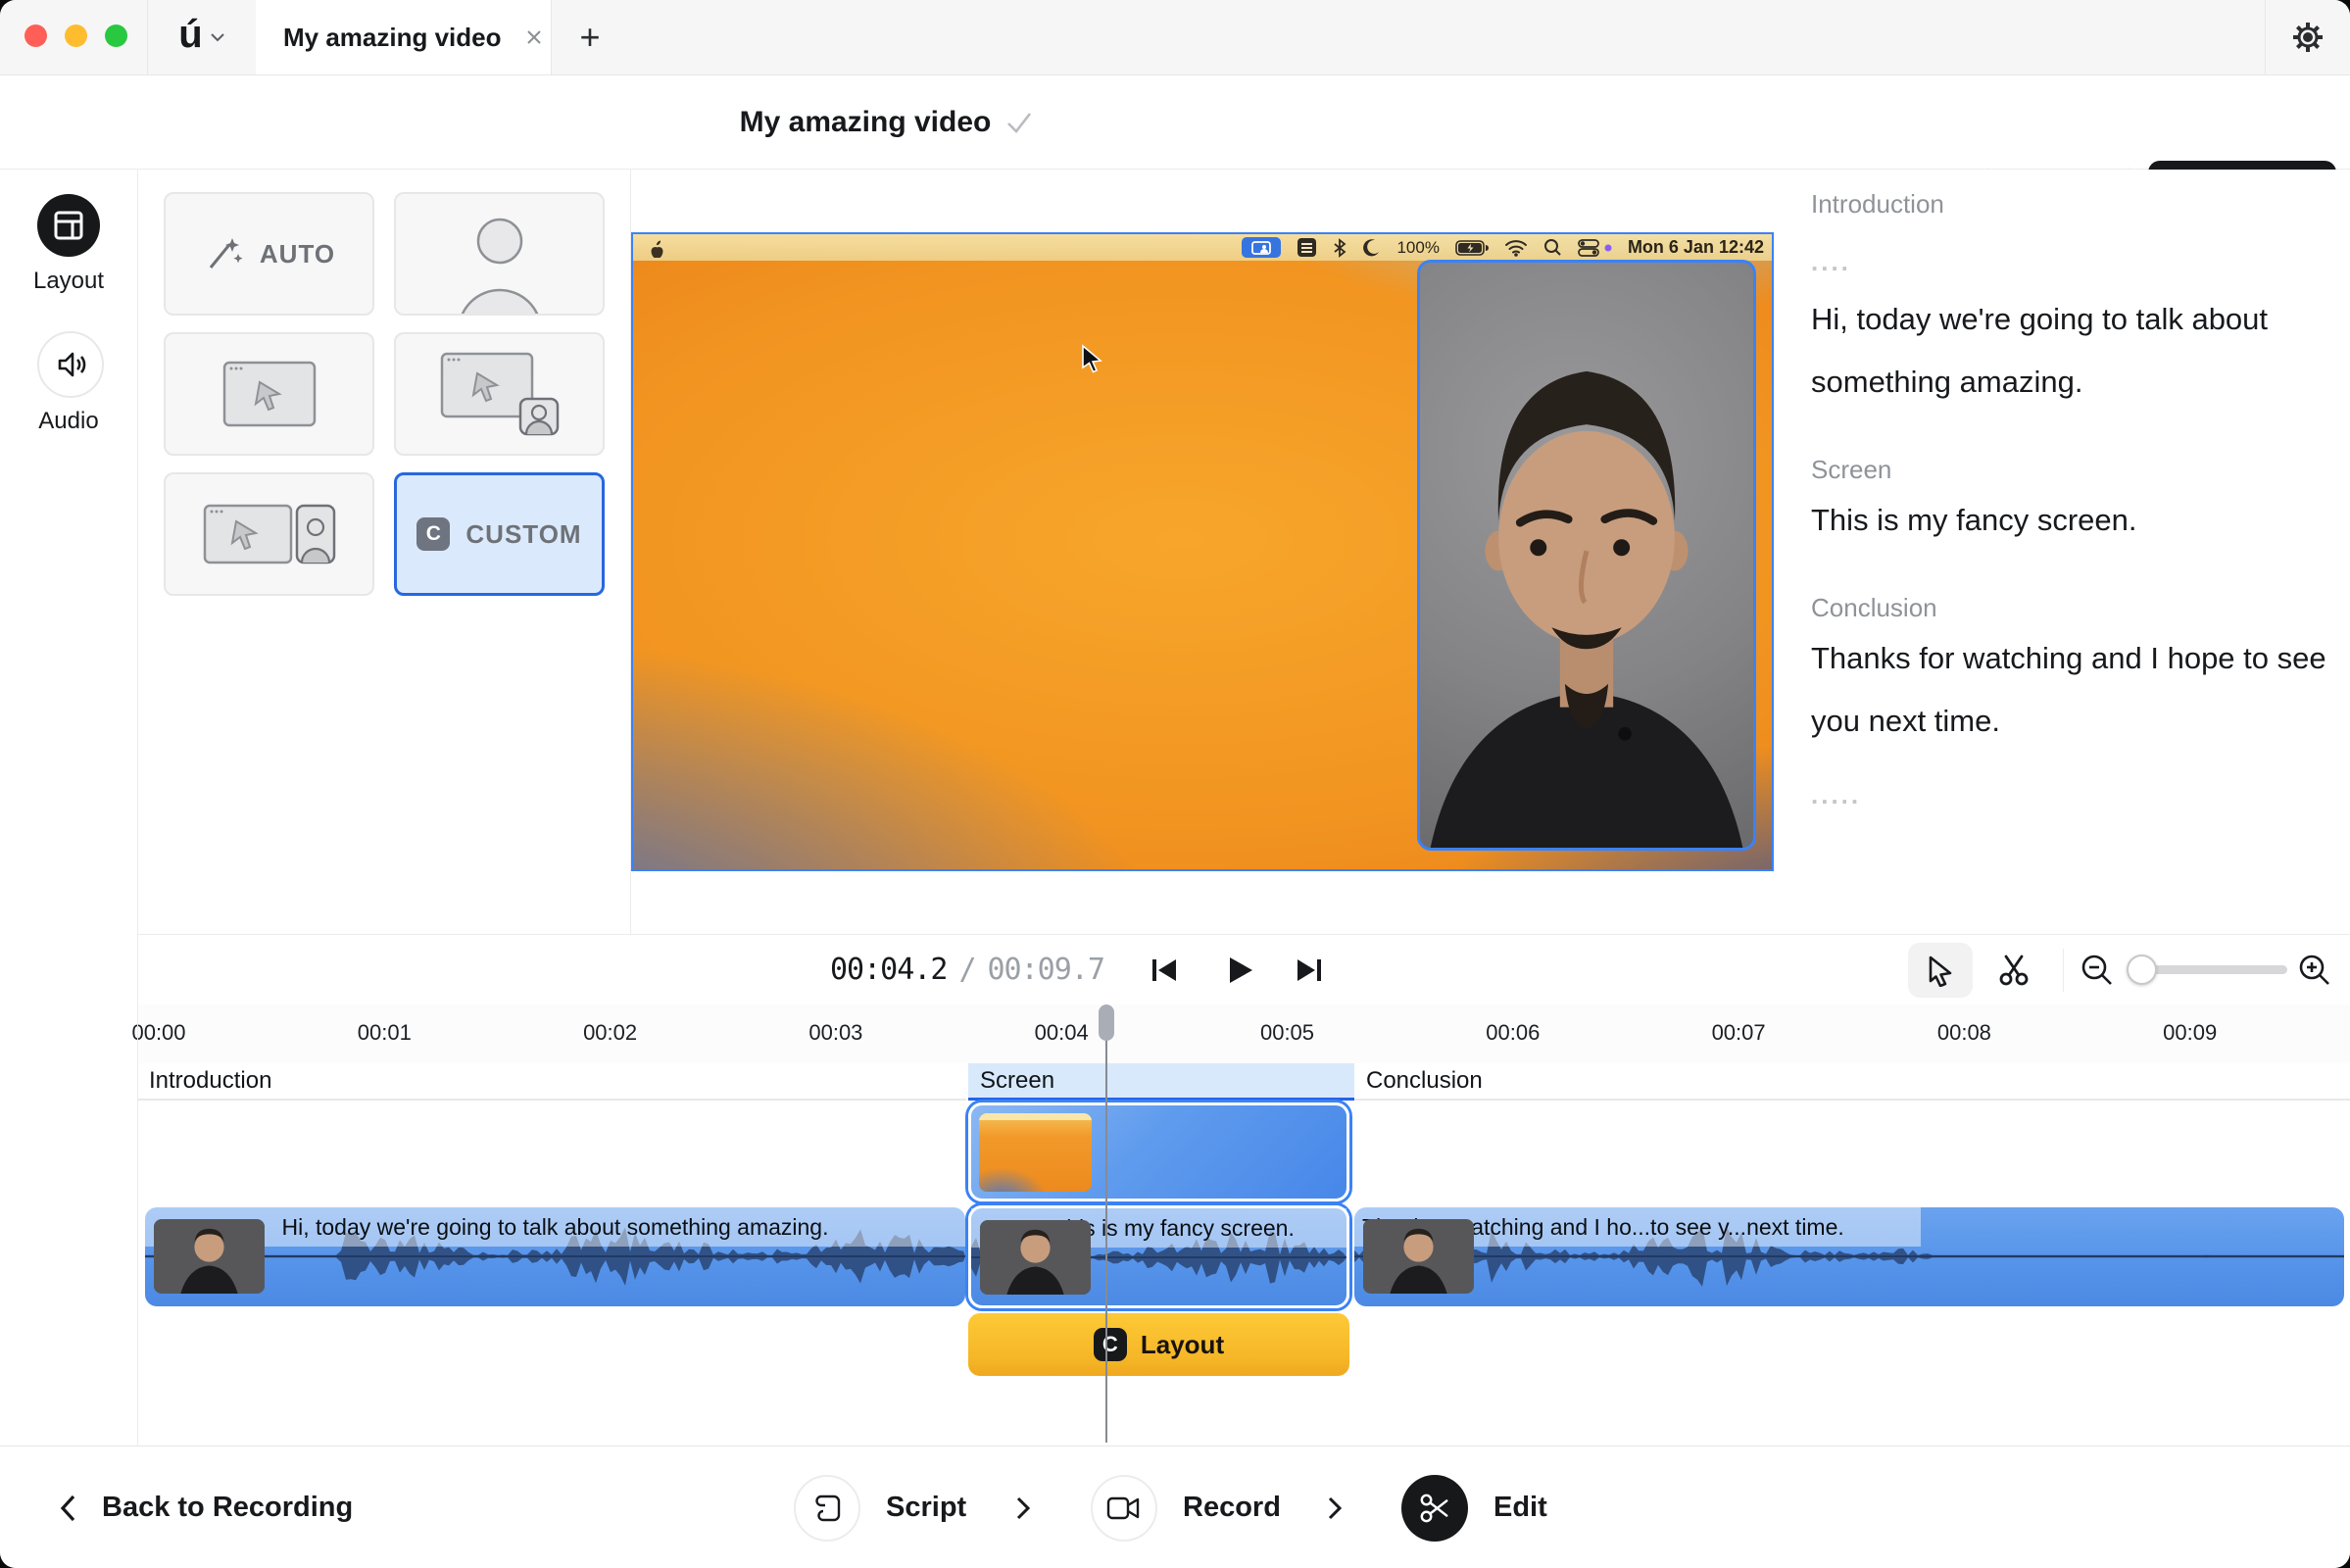 This screenshot has height=1568, width=2350. What do you see at coordinates (269, 254) in the screenshot?
I see `layout-option-auto: AUTO` at bounding box center [269, 254].